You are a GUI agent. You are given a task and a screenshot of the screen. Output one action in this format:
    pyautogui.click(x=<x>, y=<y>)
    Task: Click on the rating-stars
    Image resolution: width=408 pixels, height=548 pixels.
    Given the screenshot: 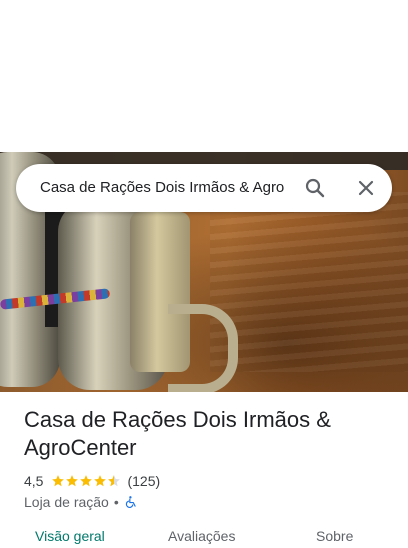 What is the action you would take?
    pyautogui.click(x=86, y=481)
    